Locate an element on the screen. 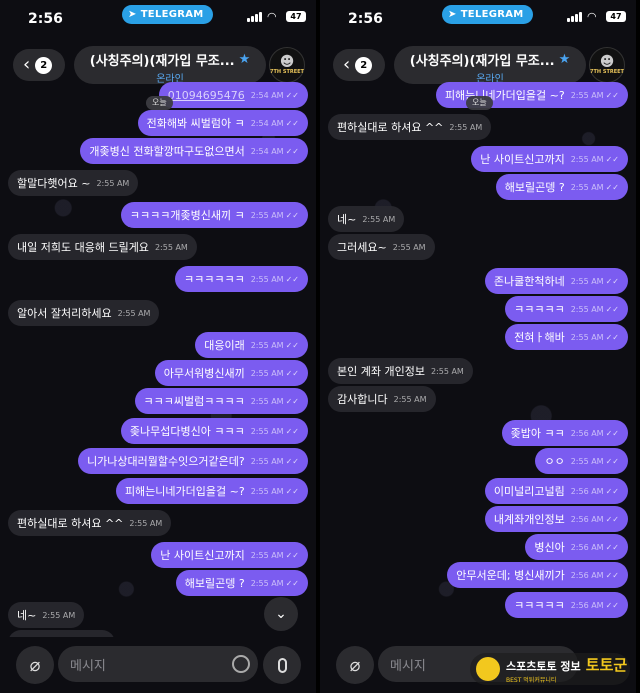 The image size is (640, 693). outgoing-message: 01094695476 2:54 AM ✓✓ is located at coordinates (233, 95).